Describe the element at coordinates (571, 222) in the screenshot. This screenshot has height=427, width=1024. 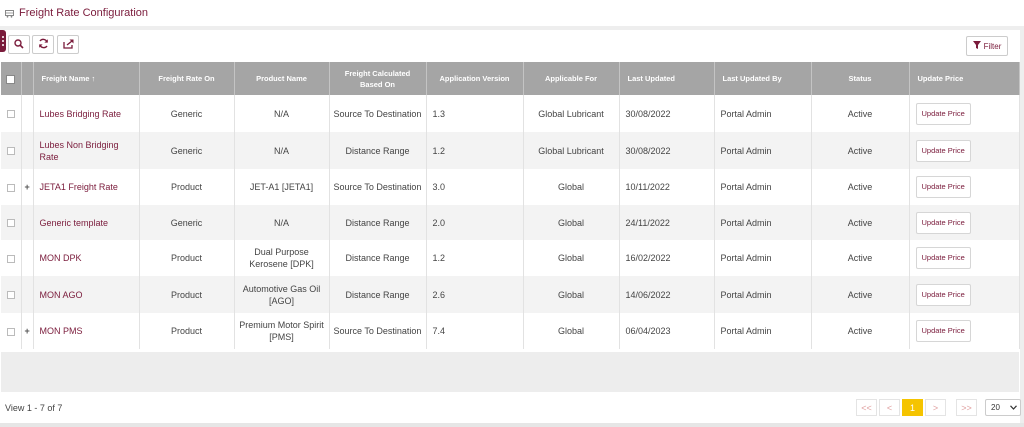
I see `applicable-for-cell: Global` at that location.